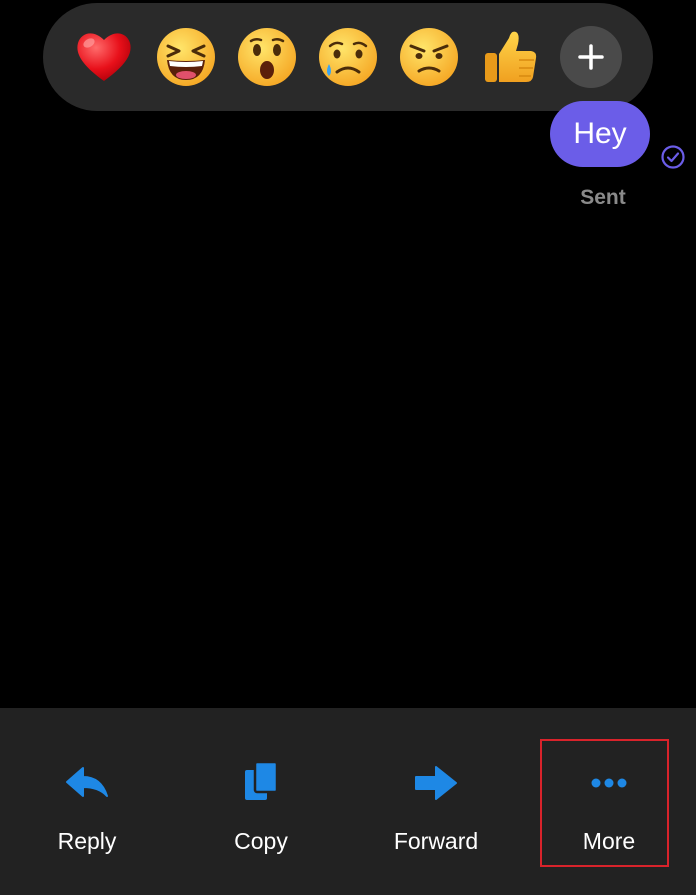 This screenshot has width=696, height=895. What do you see at coordinates (510, 57) in the screenshot?
I see `thumbs-up-reaction-icon` at bounding box center [510, 57].